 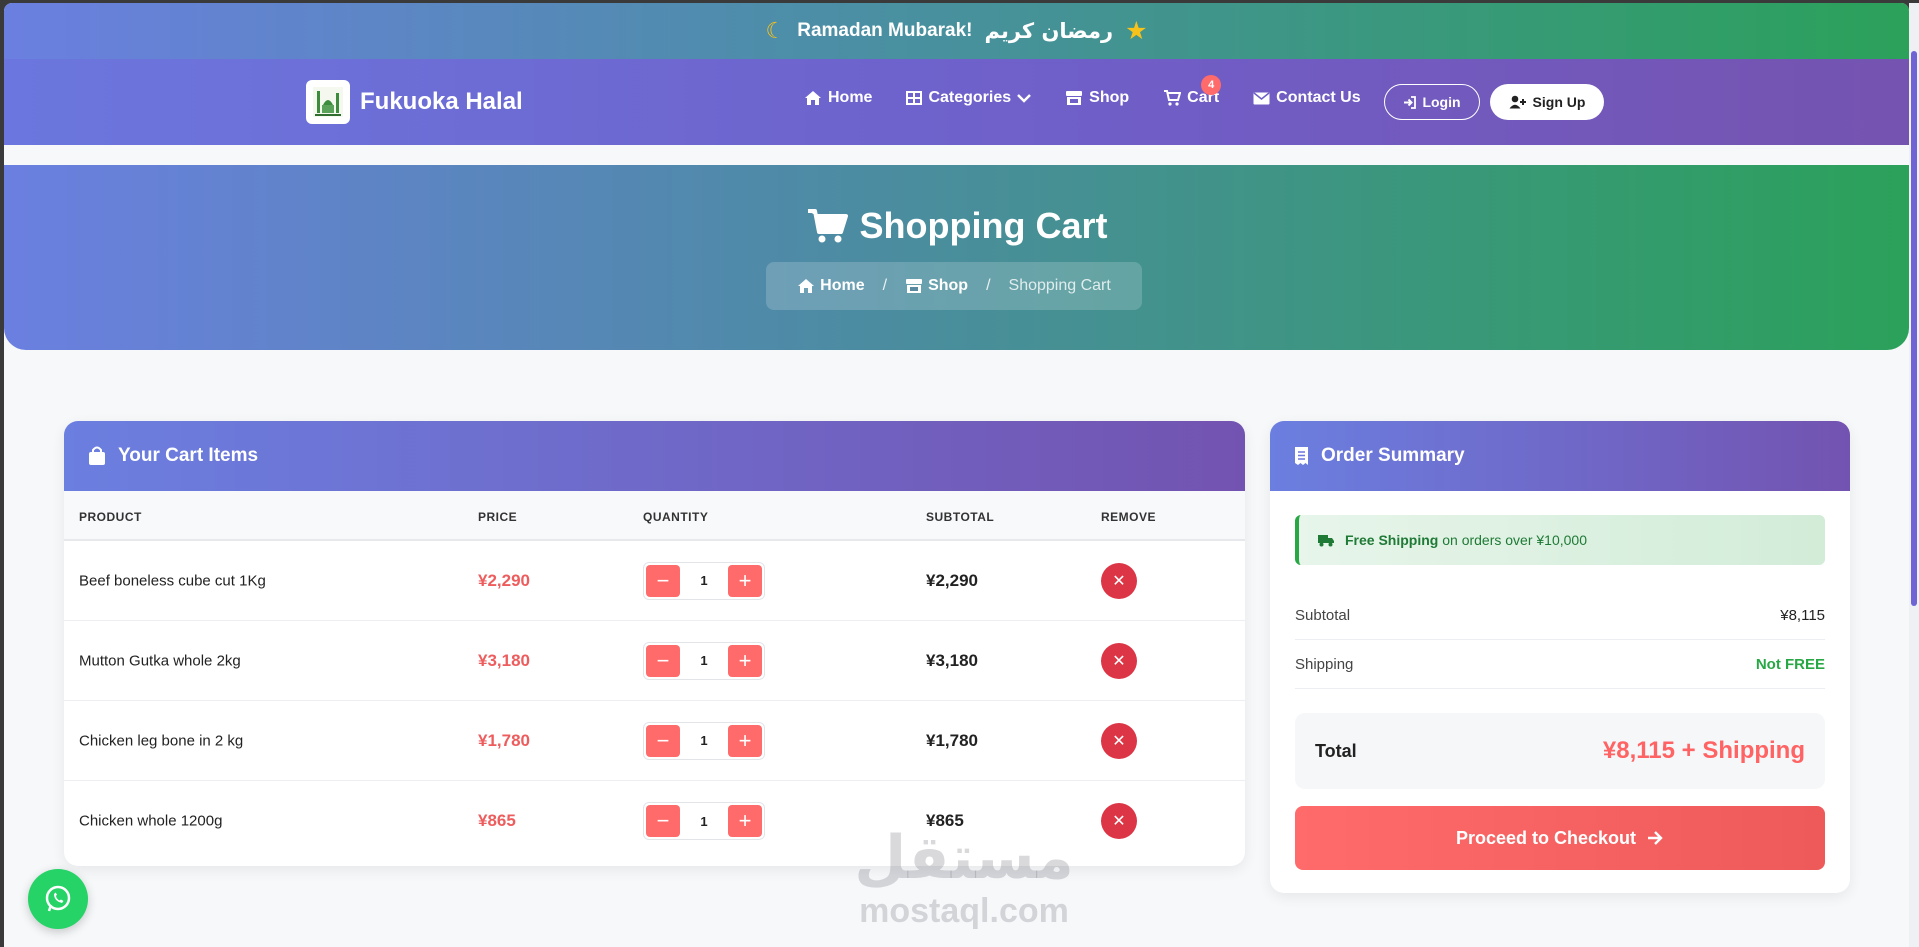 I want to click on summary-shipping-row: Shipping Not FREE, so click(x=1560, y=664).